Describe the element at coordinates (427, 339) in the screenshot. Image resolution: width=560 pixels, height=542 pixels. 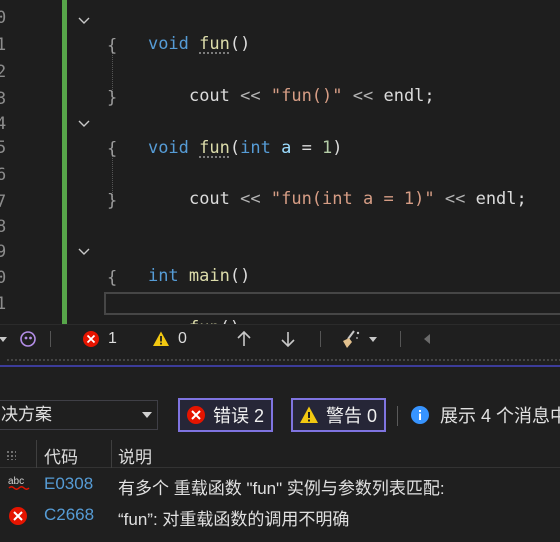
I see `scroll-left-icon` at that location.